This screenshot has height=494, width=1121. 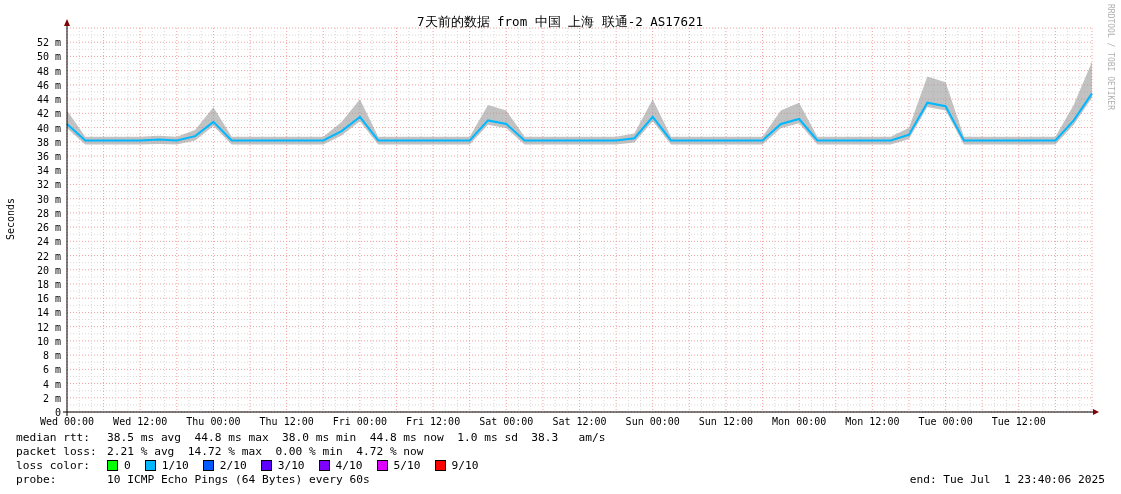 I want to click on legend-item-label: 5/10, so click(x=407, y=465).